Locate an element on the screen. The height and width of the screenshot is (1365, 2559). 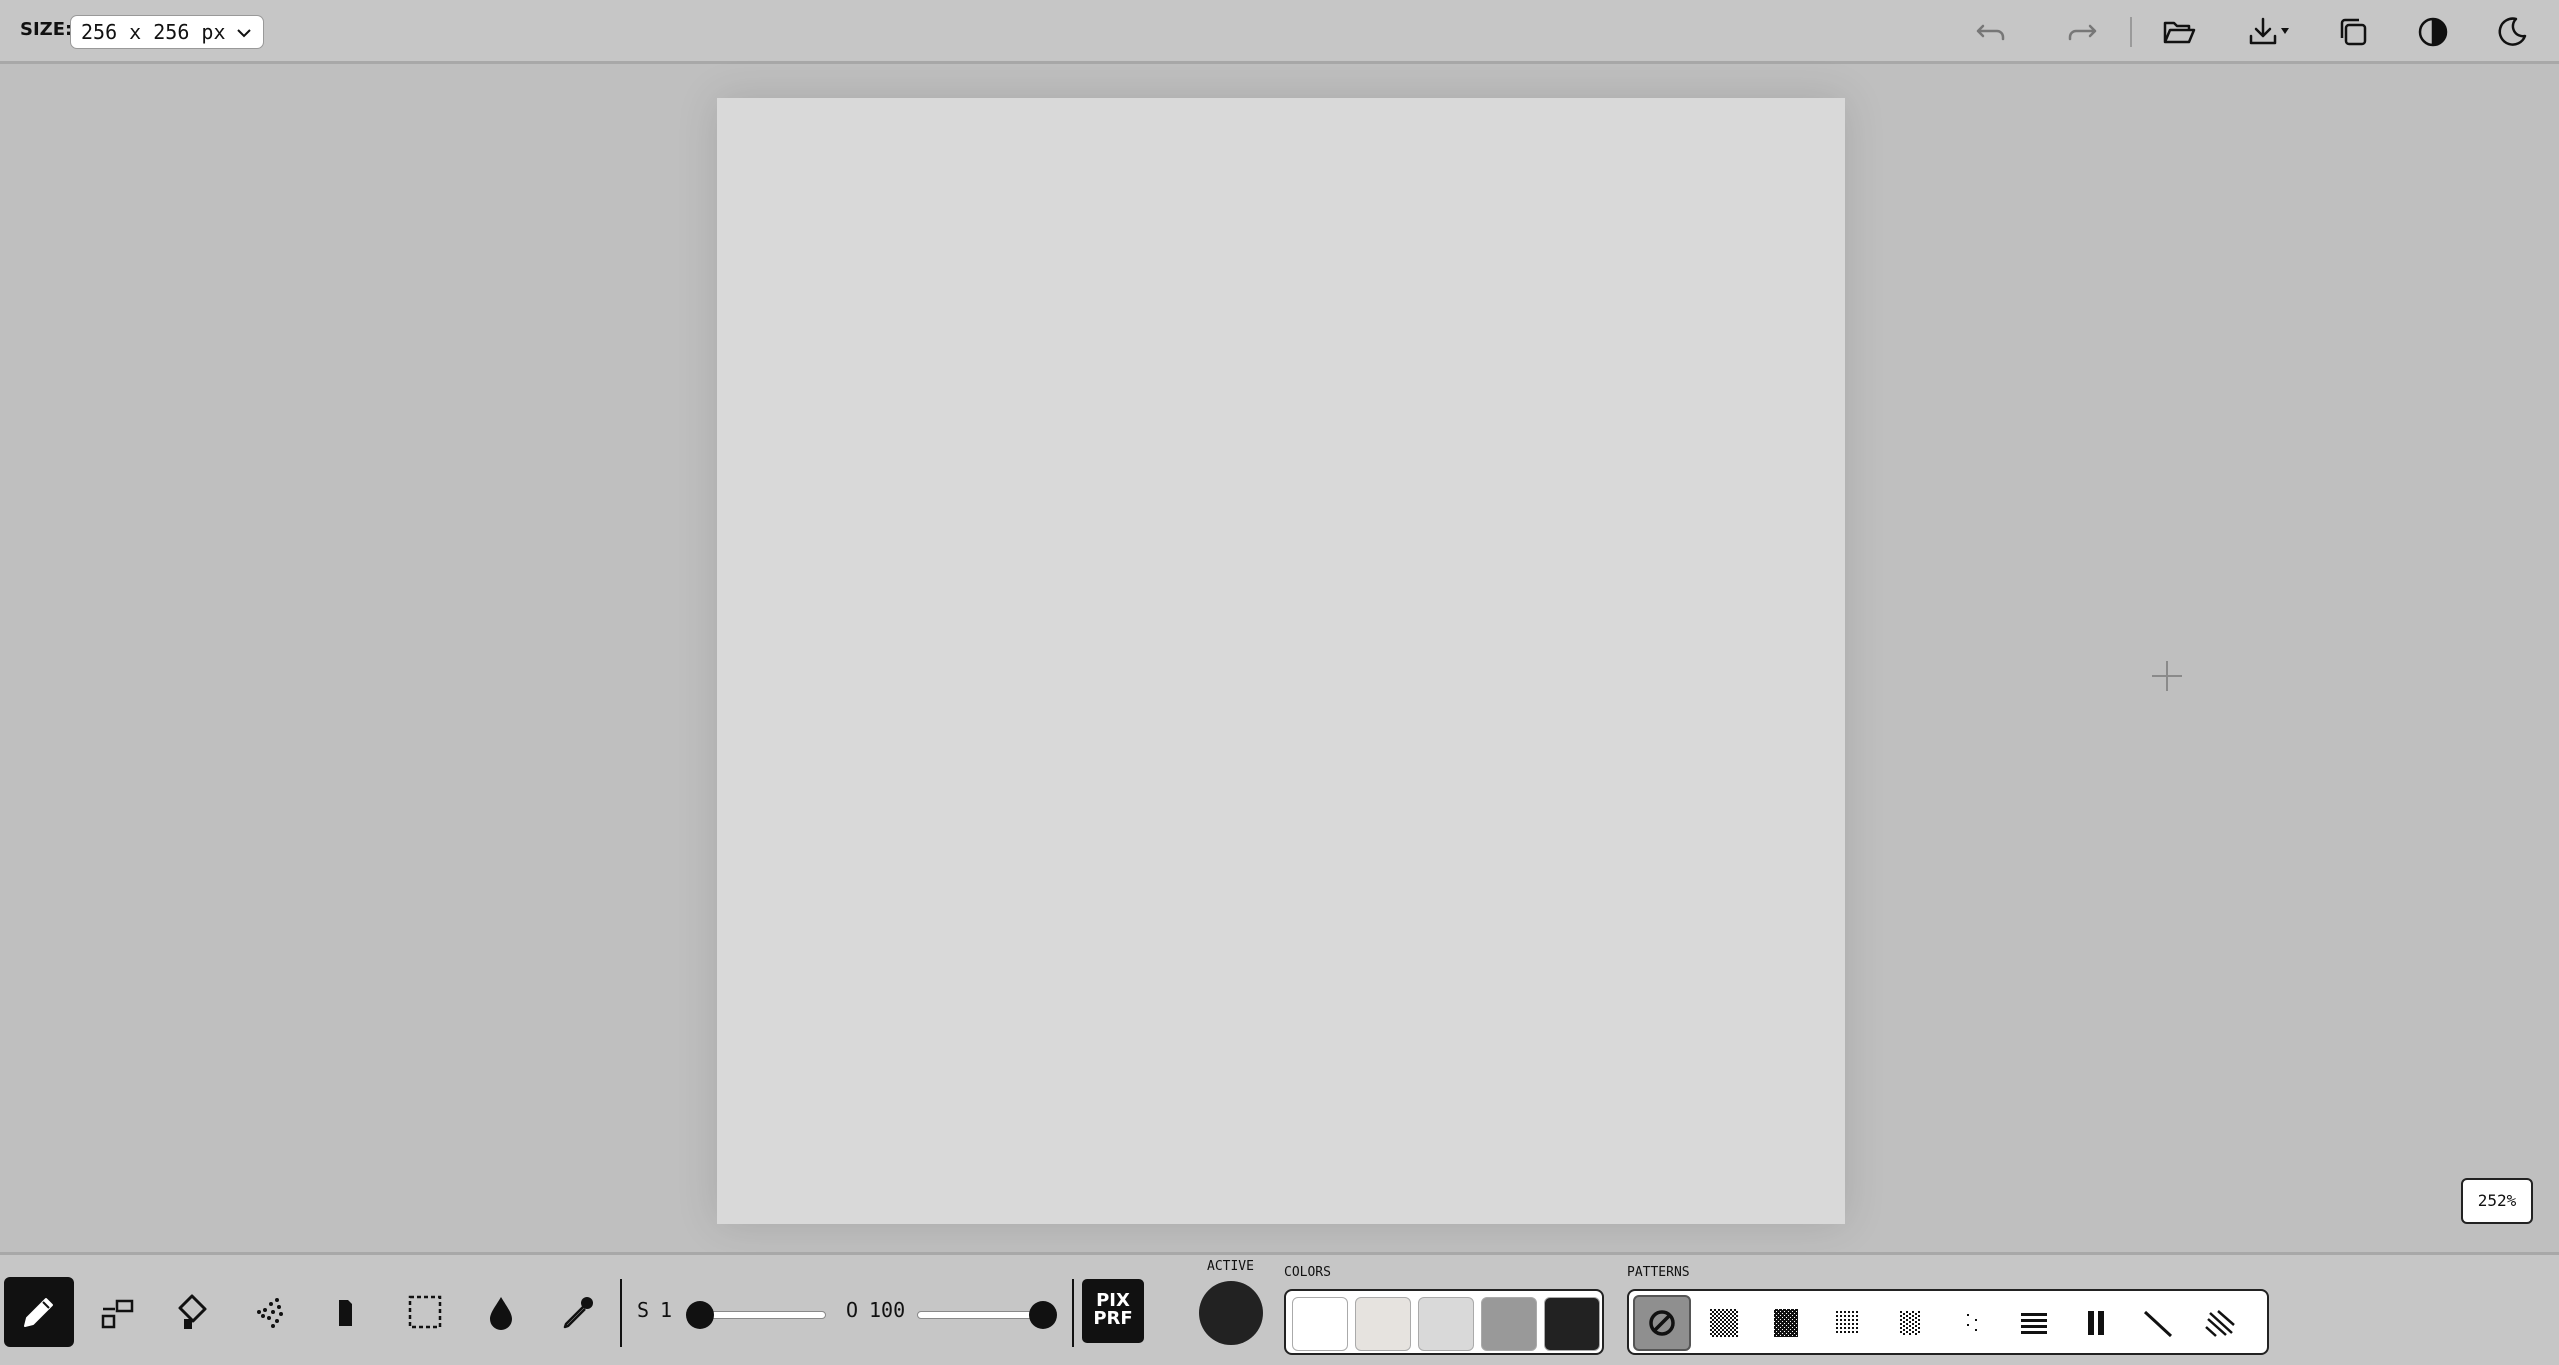
scatter-dots-pattern-icon is located at coordinates (1972, 1322).